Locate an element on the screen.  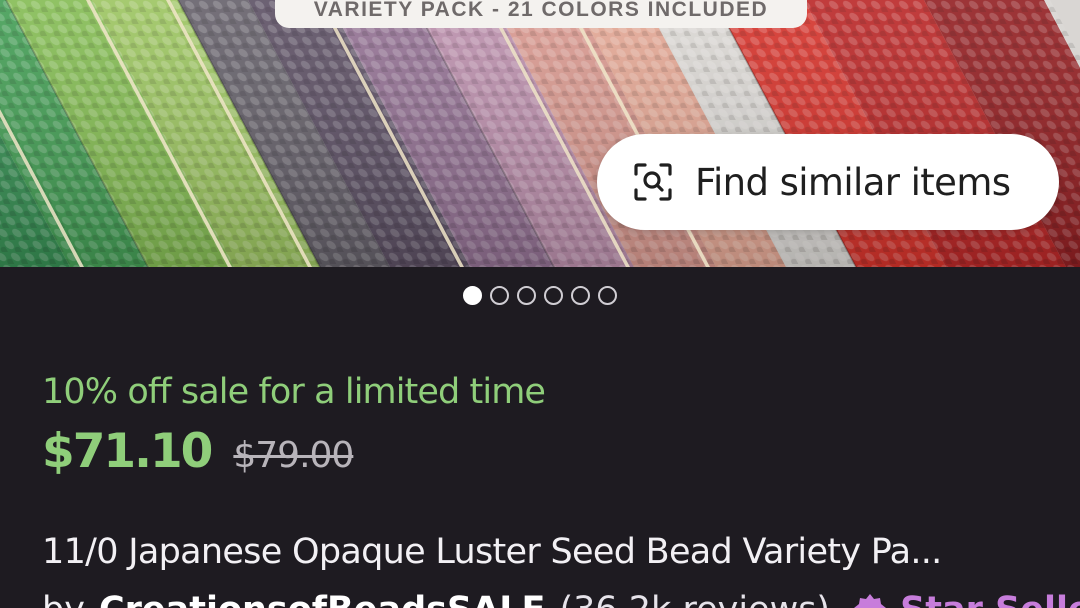
star-seller-badge: Star Seller is located at coordinates (966, 599).